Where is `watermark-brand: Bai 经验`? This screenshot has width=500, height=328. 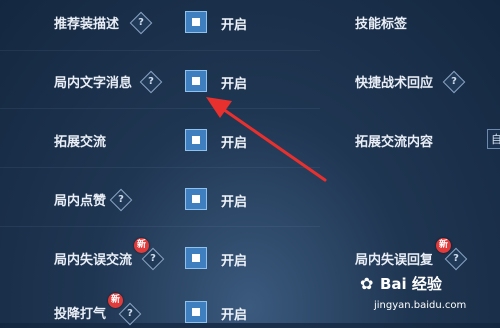 watermark-brand: Bai 经验 is located at coordinates (411, 284).